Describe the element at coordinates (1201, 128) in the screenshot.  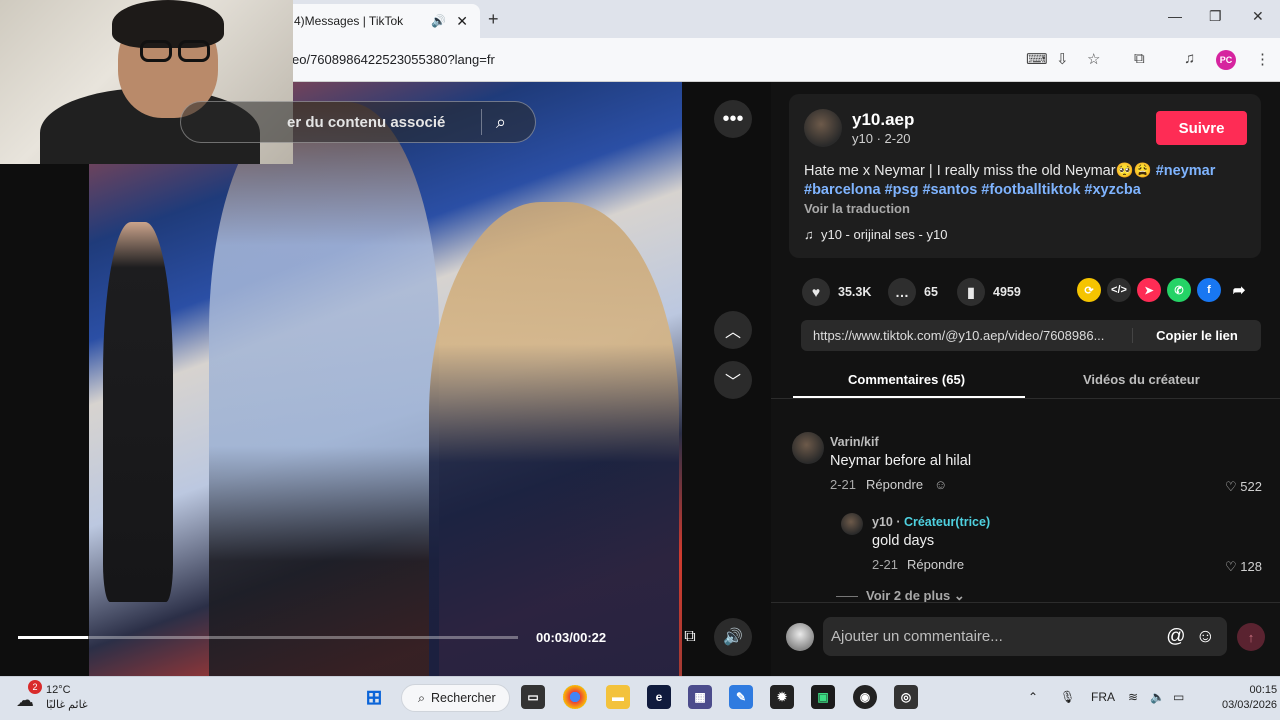
I see `follow-button: Suivre` at that location.